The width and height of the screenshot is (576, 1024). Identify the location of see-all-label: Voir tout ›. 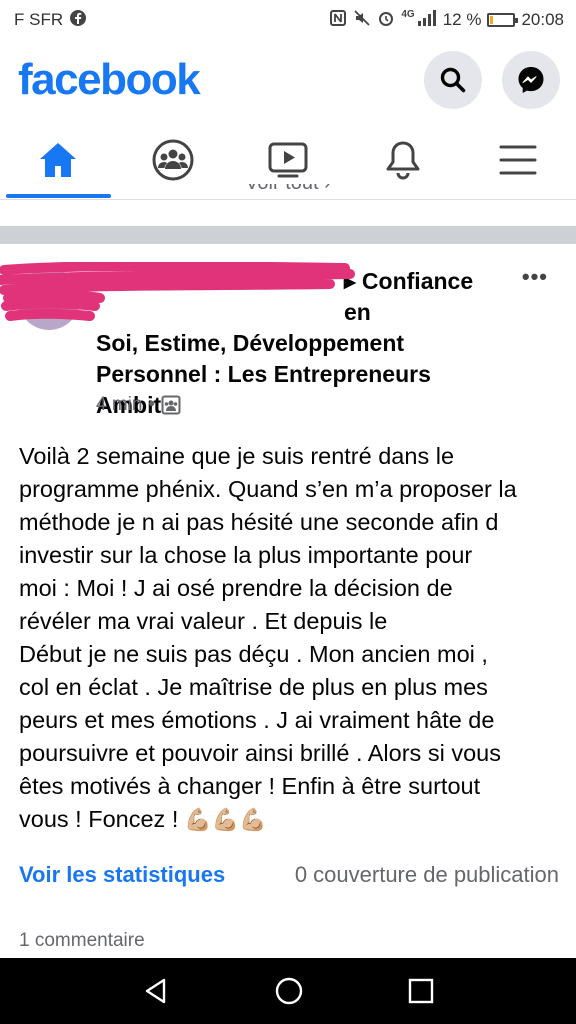
(288, 189).